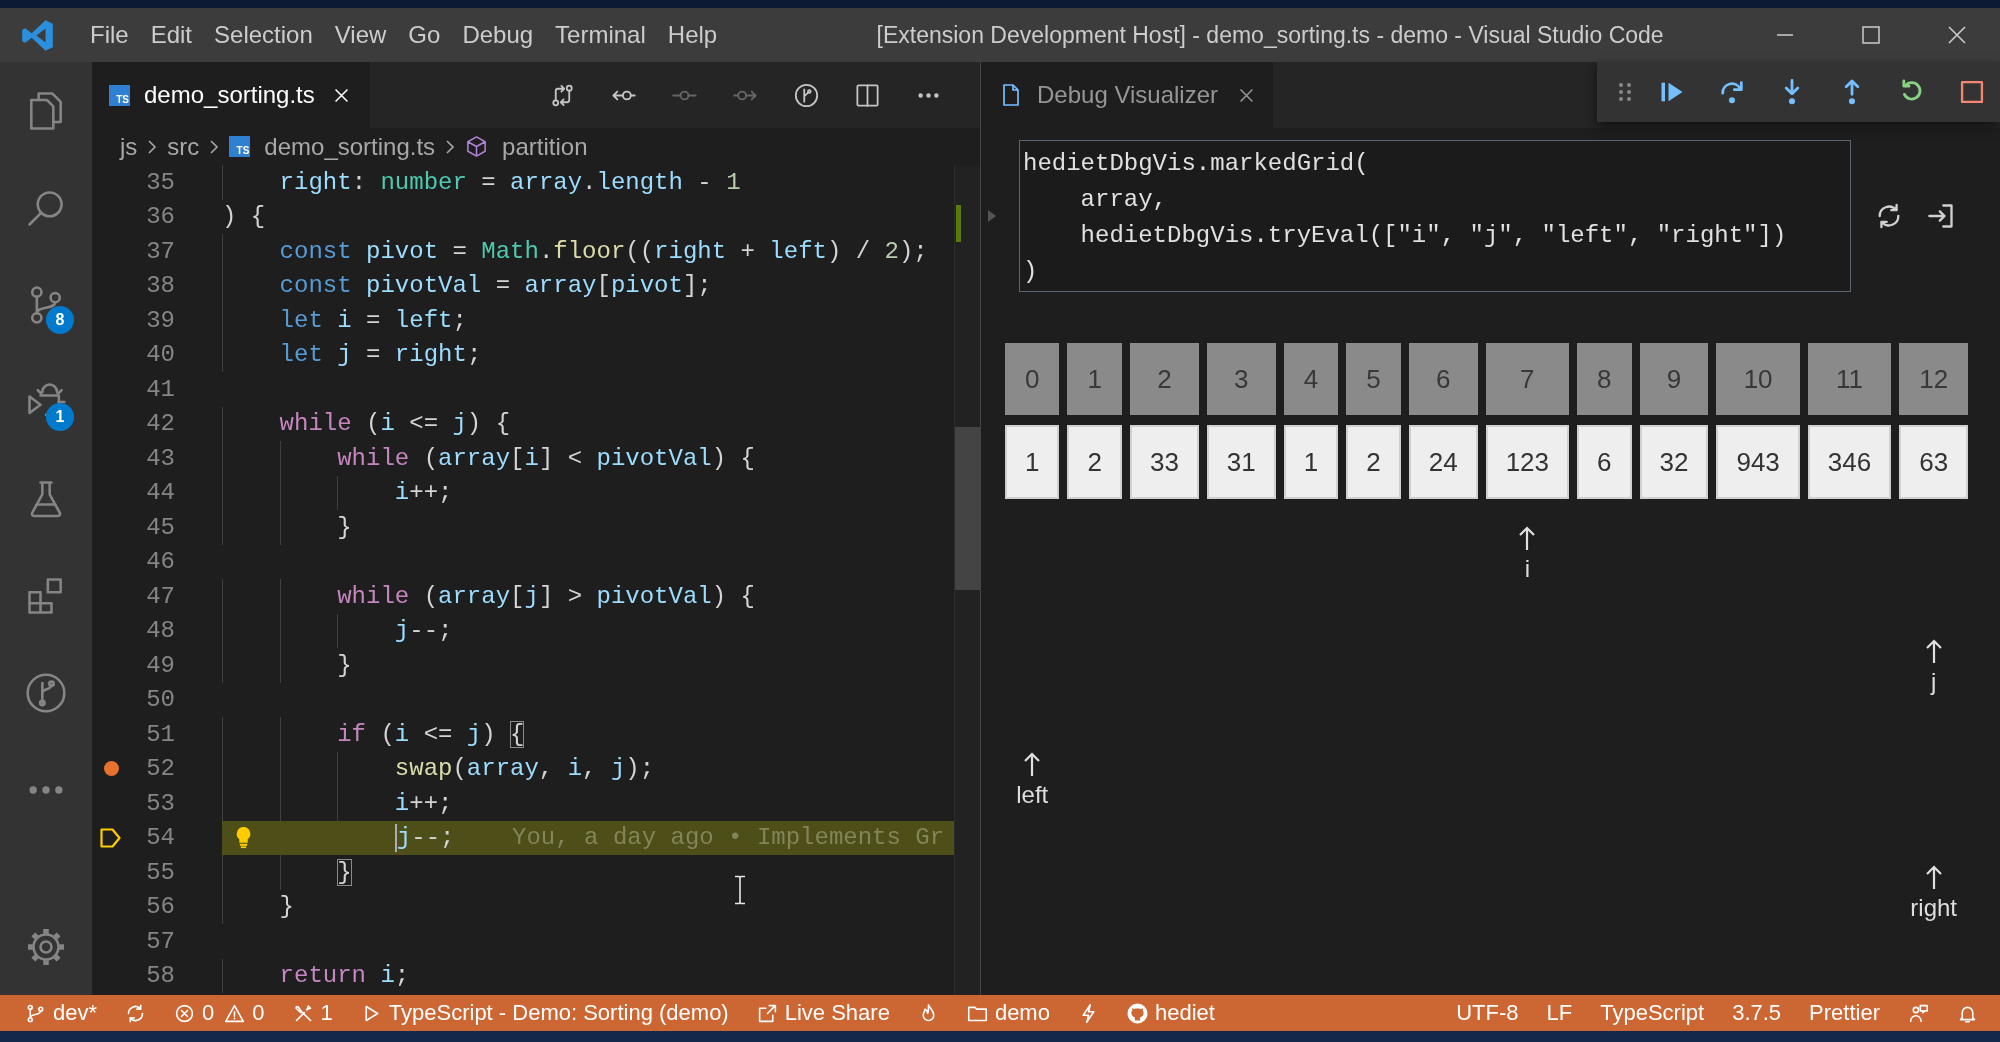  What do you see at coordinates (423, 803) in the screenshot?
I see `code-line: i++;` at bounding box center [423, 803].